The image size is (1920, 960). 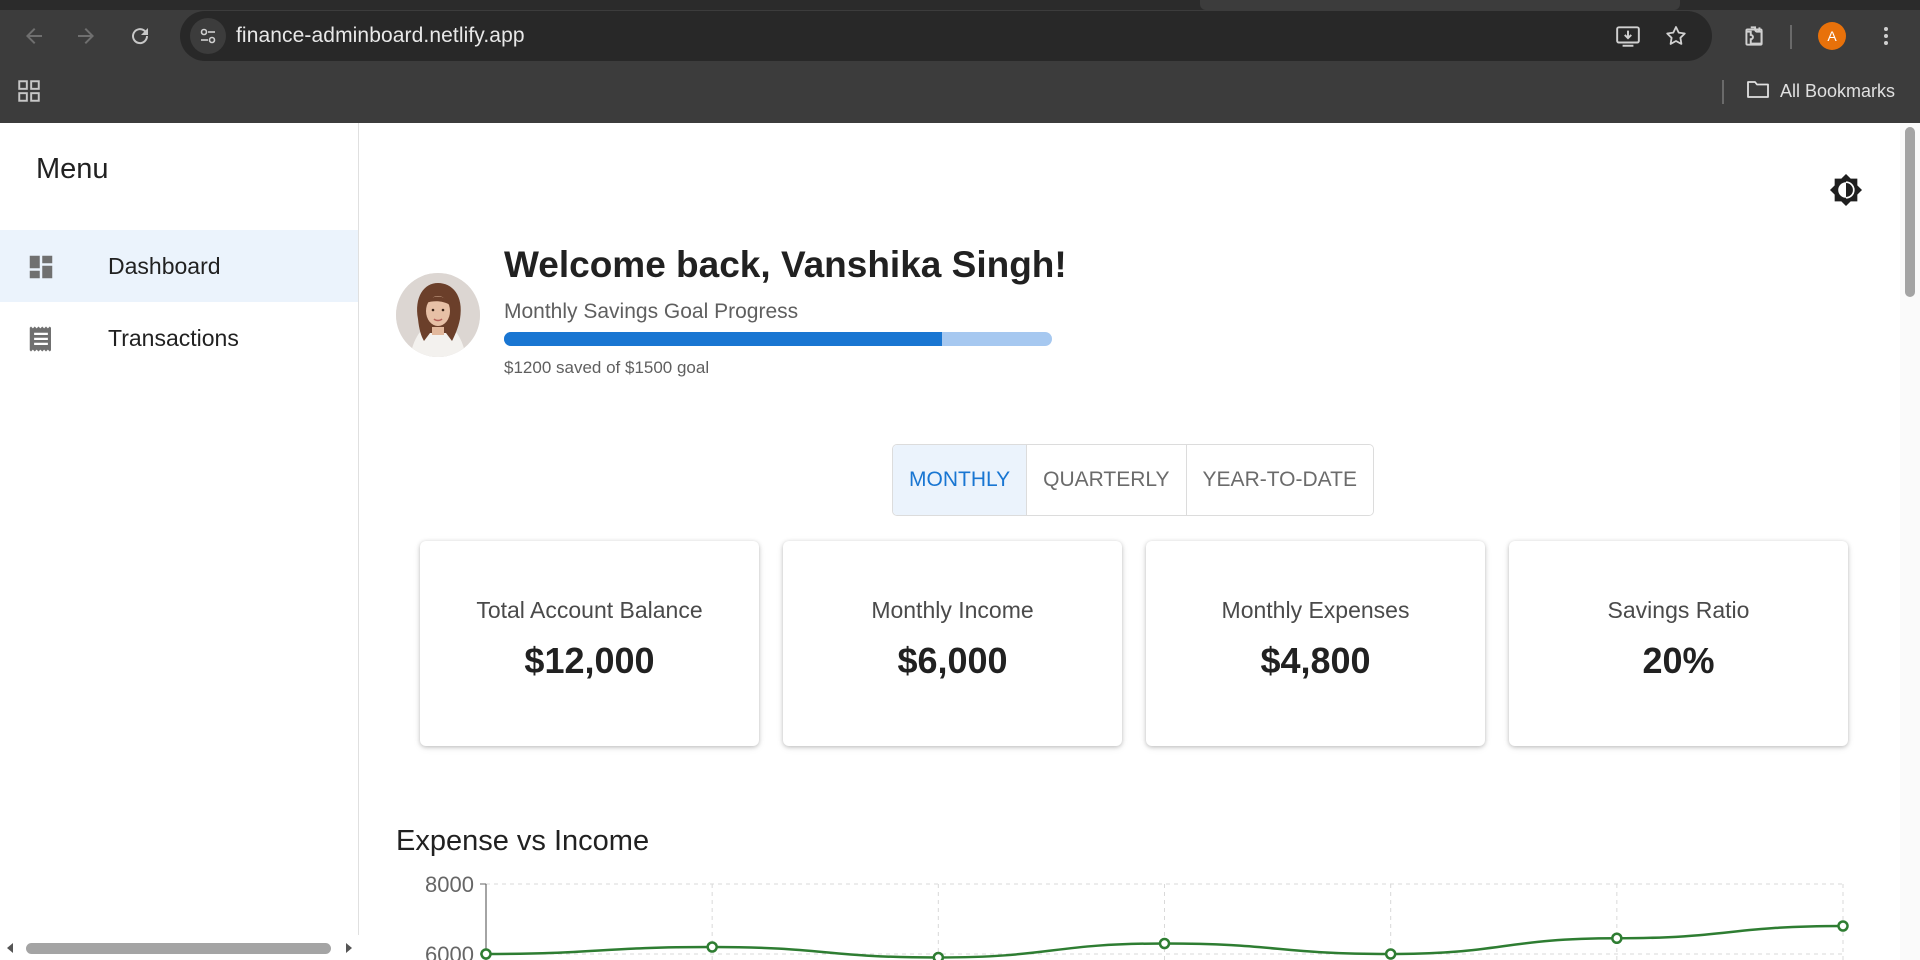 What do you see at coordinates (164, 266) in the screenshot?
I see `sidebar-item-label: Dashboard` at bounding box center [164, 266].